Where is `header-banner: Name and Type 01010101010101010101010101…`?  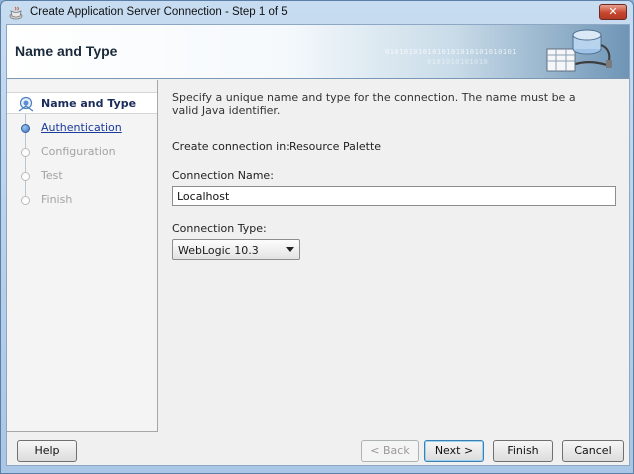 header-banner: Name and Type 01010101010101010101010101… is located at coordinates (318, 52).